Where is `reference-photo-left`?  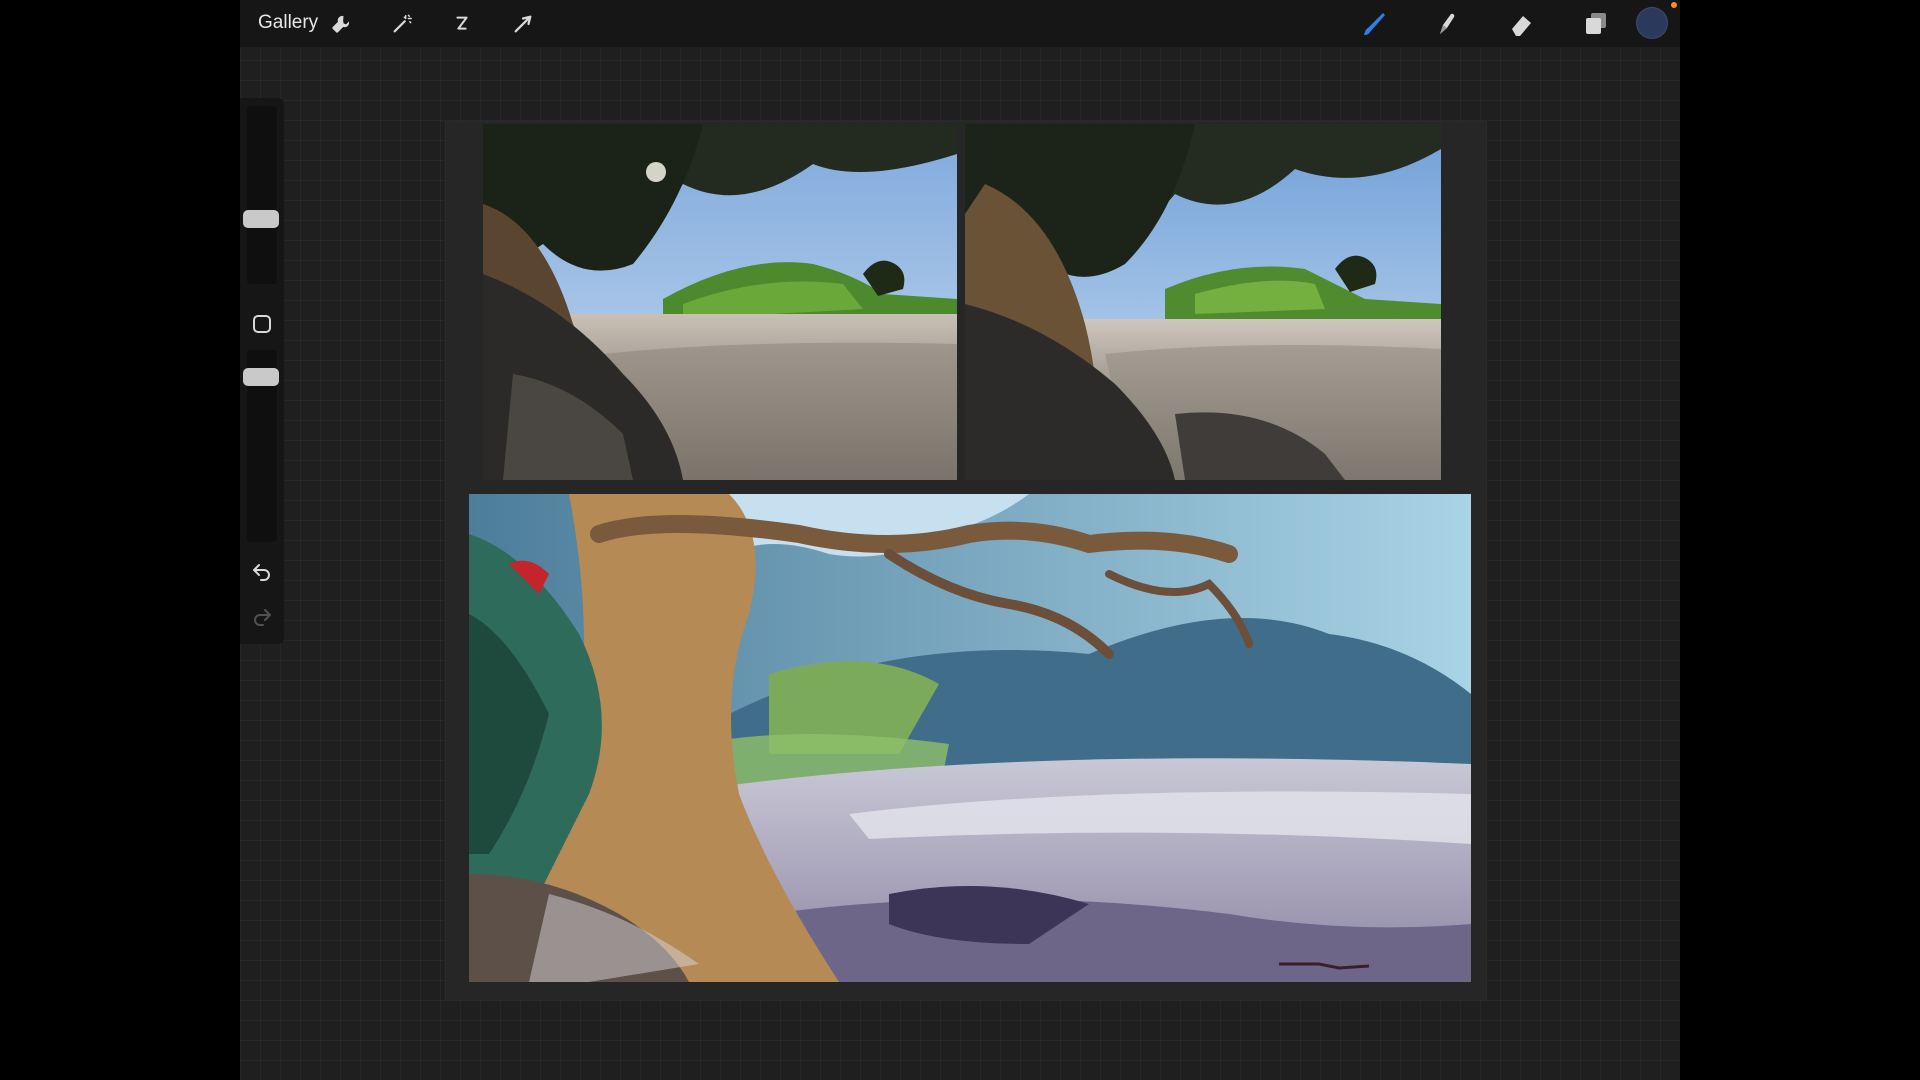
reference-photo-left is located at coordinates (720, 302).